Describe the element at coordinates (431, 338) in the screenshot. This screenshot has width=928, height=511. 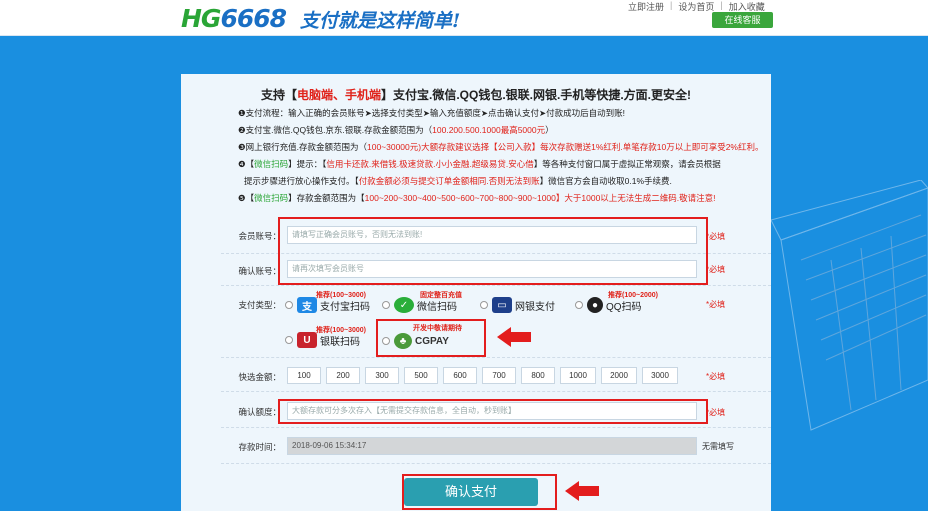
I see `highlight-box-cgpay` at that location.